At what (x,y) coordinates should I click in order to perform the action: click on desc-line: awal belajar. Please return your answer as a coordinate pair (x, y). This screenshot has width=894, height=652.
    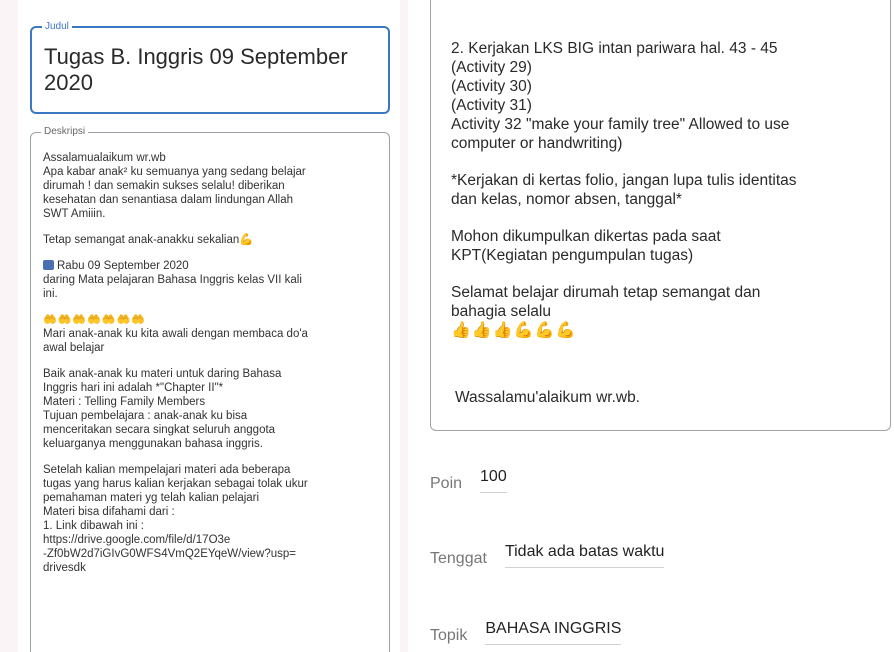
    Looking at the image, I should click on (74, 348).